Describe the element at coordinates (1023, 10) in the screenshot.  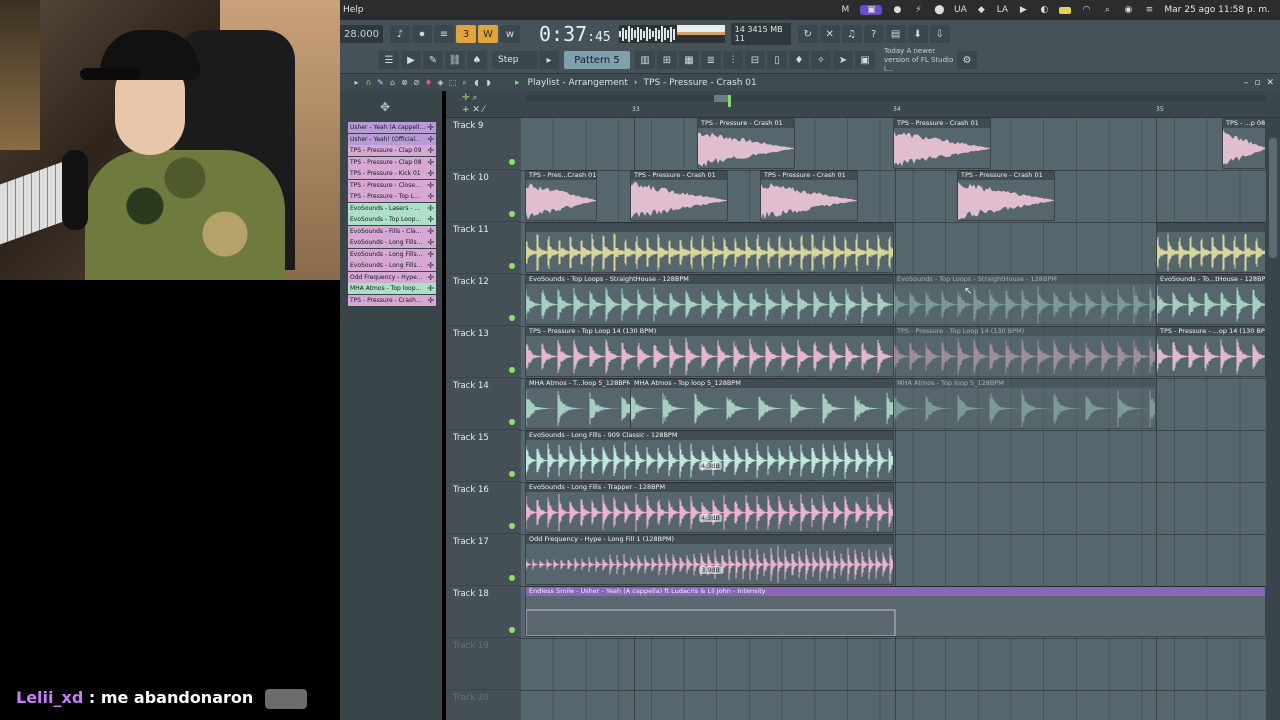
I see `play-status-icon: ▶` at that location.